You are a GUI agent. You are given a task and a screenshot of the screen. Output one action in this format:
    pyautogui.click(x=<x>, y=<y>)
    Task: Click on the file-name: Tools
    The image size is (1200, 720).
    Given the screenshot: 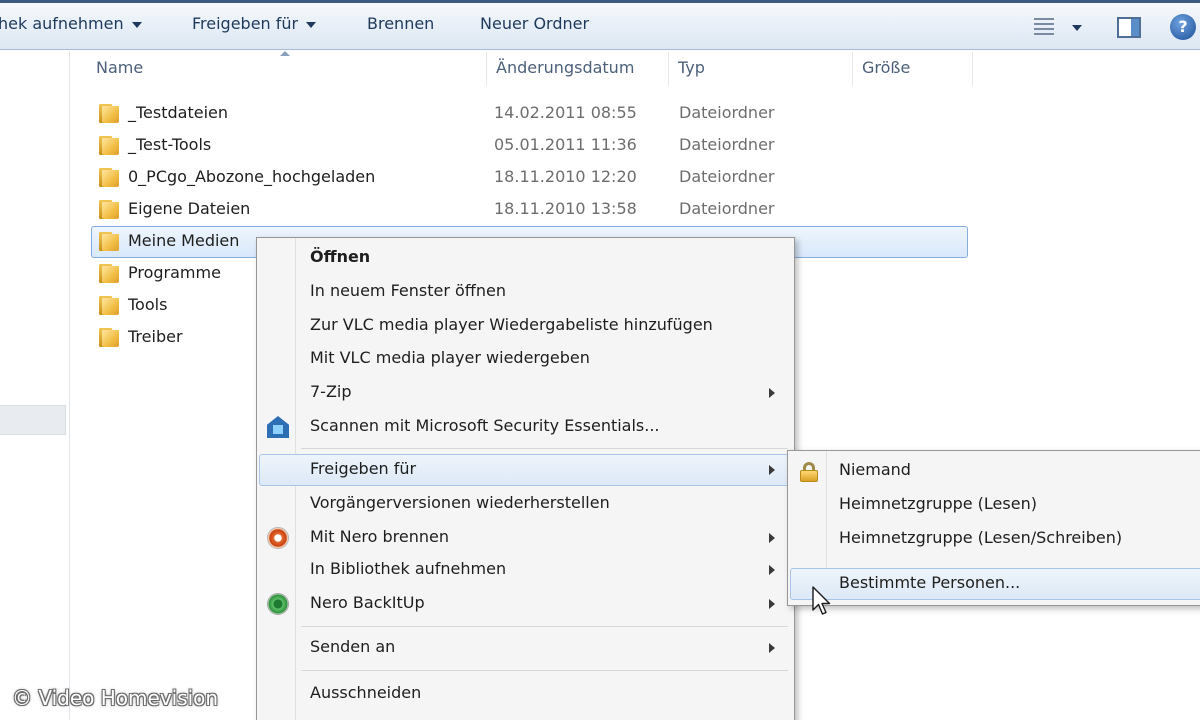 What is the action you would take?
    pyautogui.click(x=148, y=304)
    